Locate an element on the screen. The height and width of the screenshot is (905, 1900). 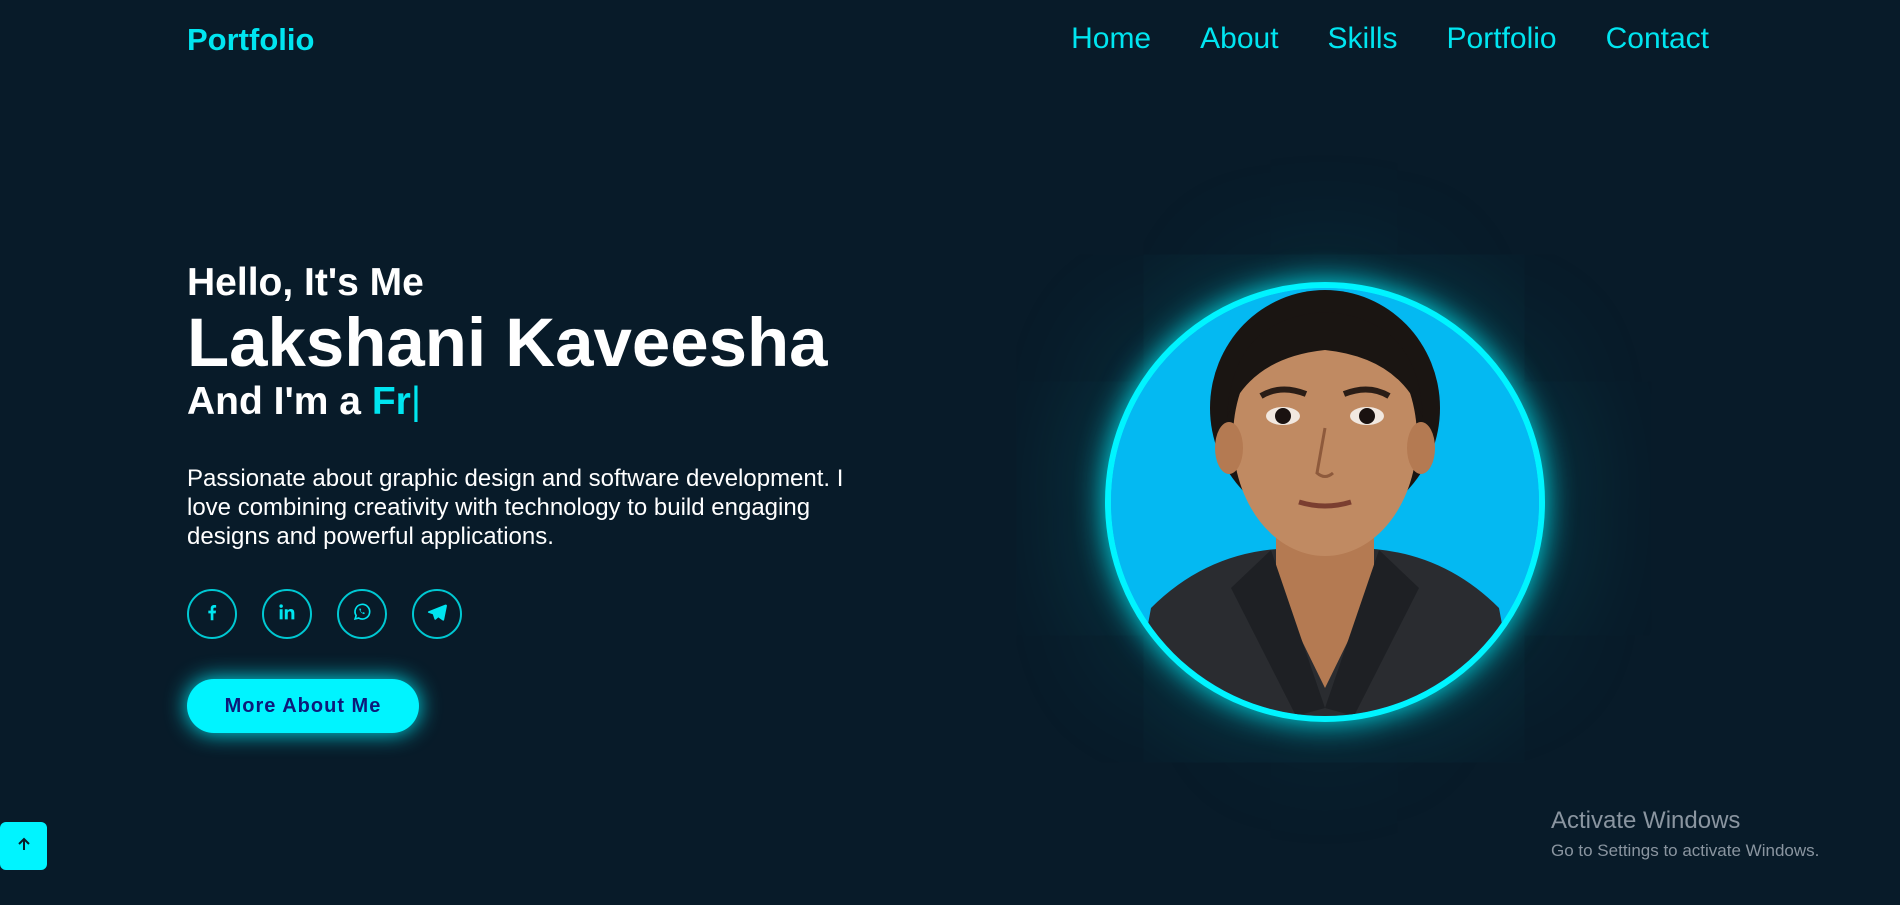
greeting: Hello, It's Me is located at coordinates (305, 282).